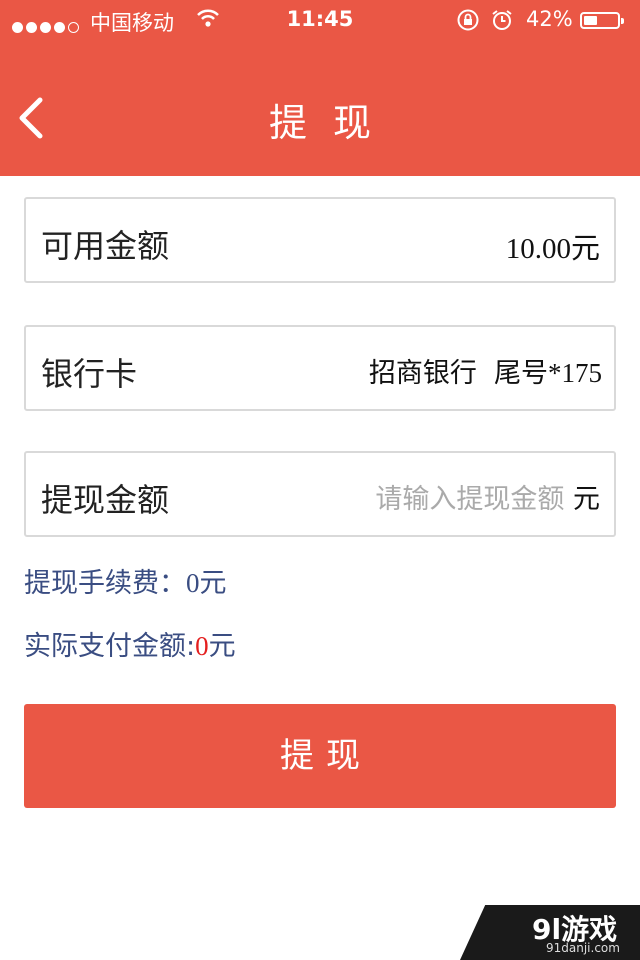  Describe the element at coordinates (105, 500) in the screenshot. I see `withdraw-amount-label: 提现金额` at that location.